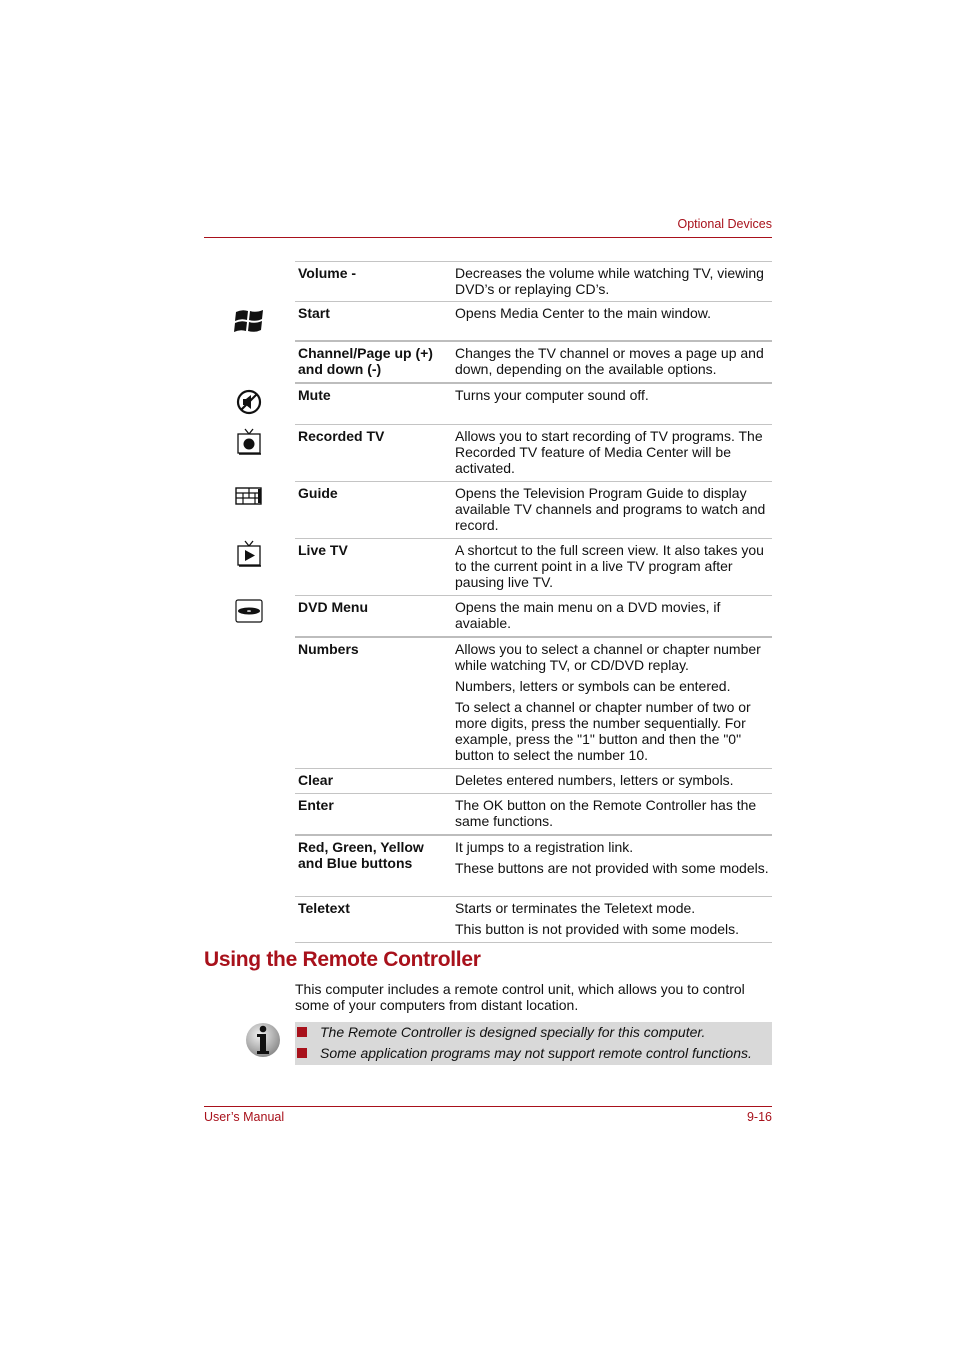  Describe the element at coordinates (249, 402) in the screenshot. I see `mute-icon` at that location.